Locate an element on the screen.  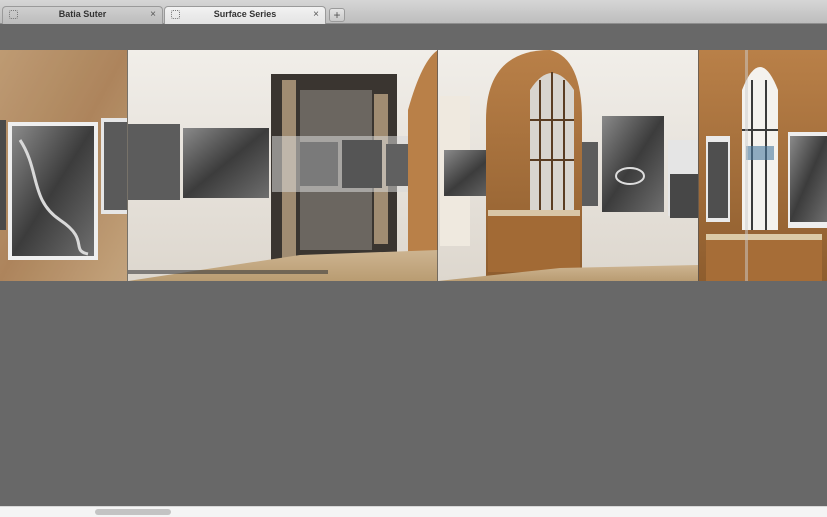
tab-title: Surface Series is located at coordinates (245, 14).